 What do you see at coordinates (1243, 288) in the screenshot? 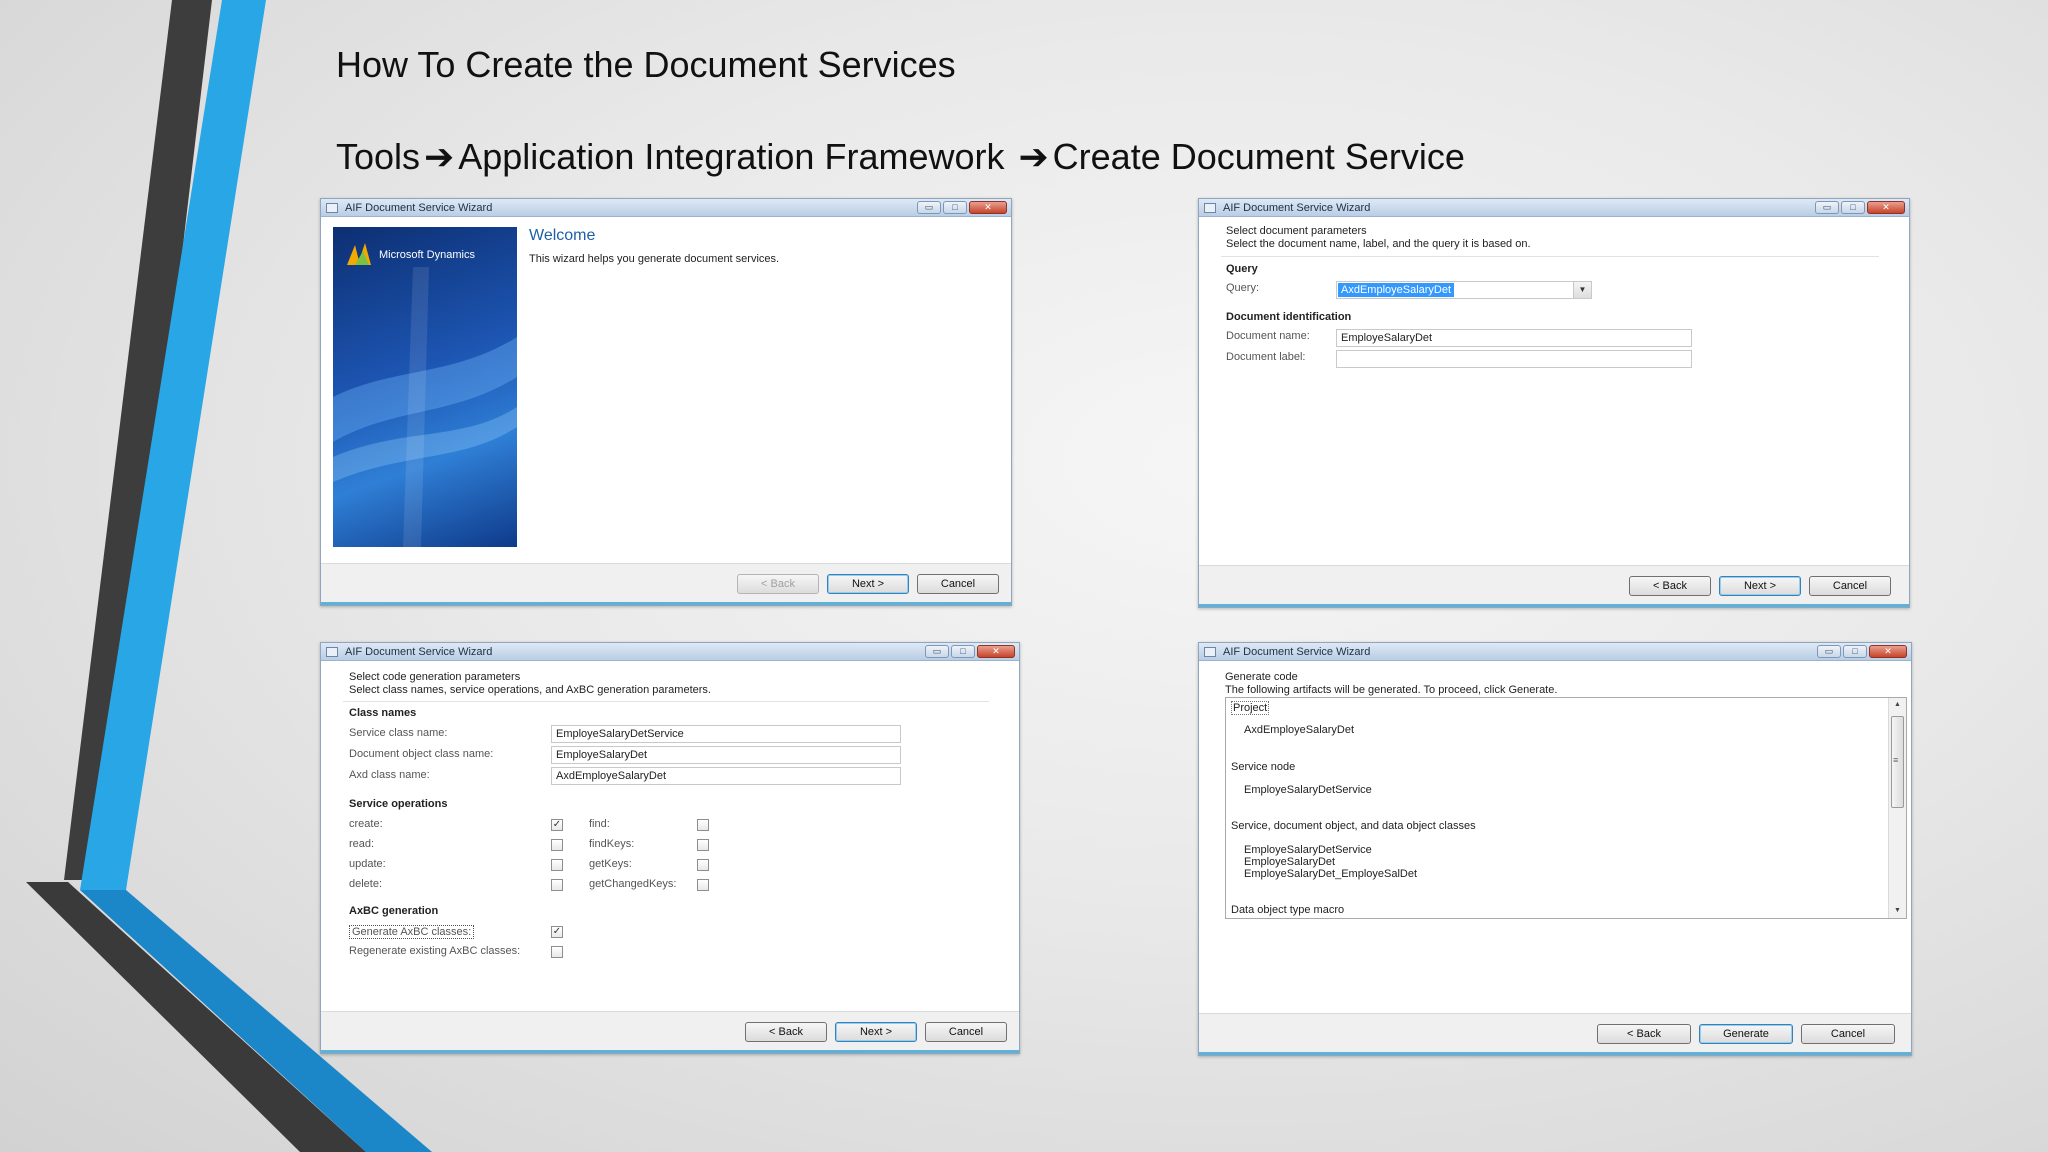
I see `query-label: Query:` at bounding box center [1243, 288].